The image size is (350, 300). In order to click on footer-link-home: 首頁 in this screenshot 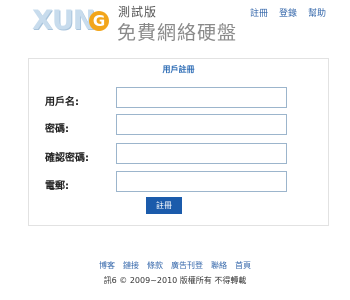, I will do `click(243, 265)`.